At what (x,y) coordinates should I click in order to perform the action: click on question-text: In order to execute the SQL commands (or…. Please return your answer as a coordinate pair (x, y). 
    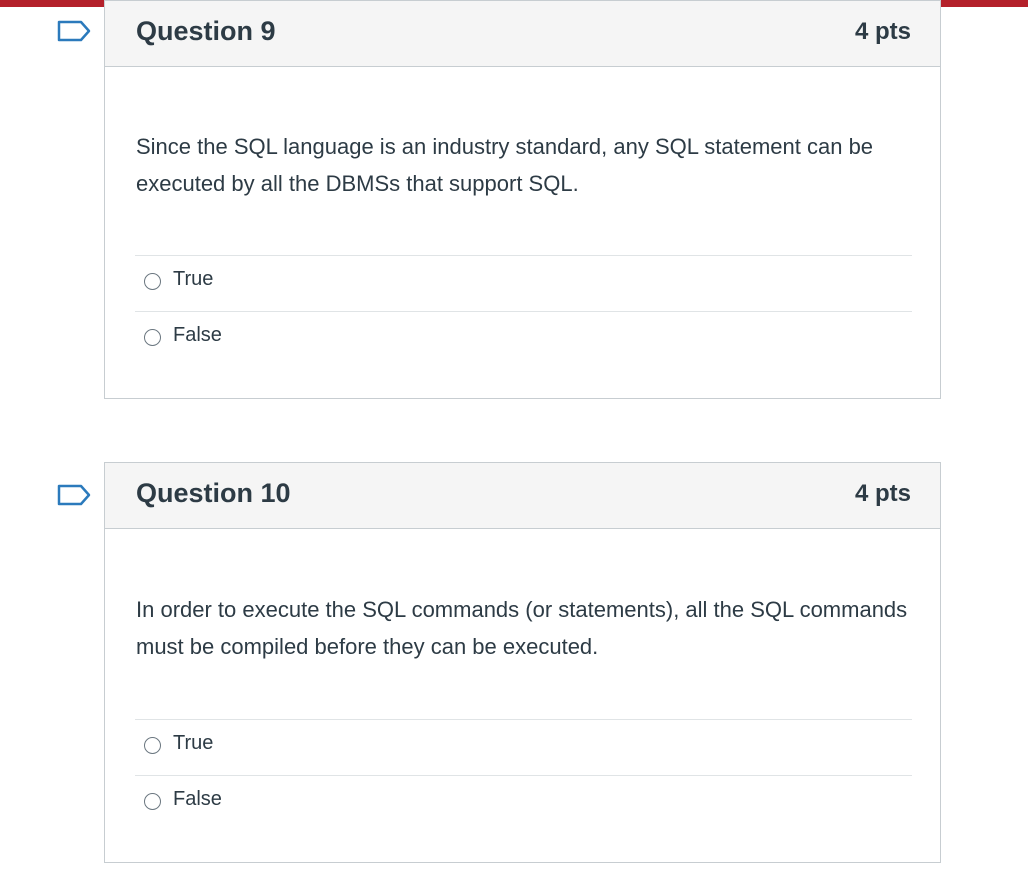
    Looking at the image, I should click on (522, 628).